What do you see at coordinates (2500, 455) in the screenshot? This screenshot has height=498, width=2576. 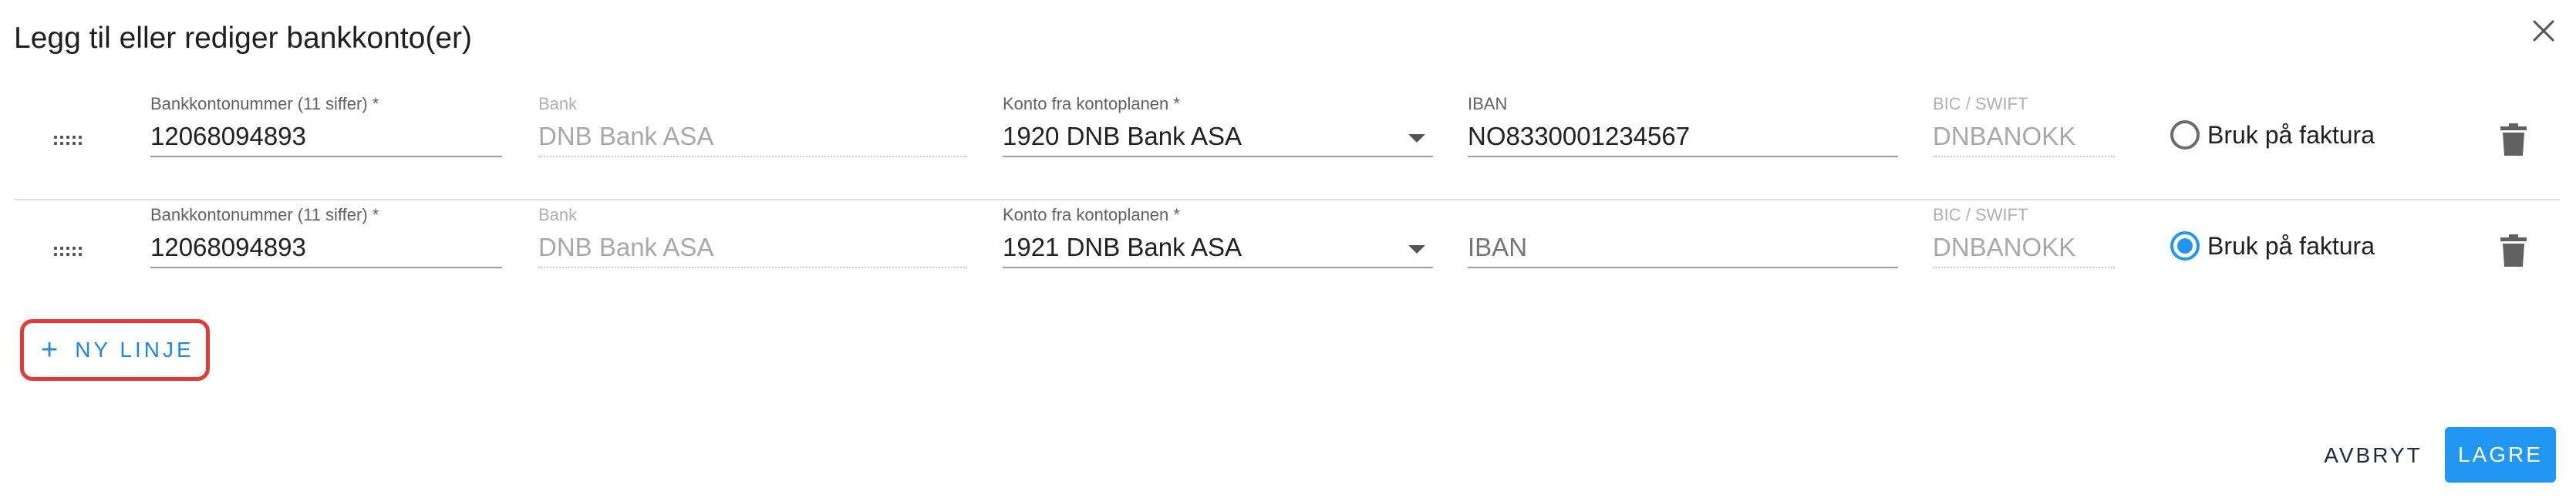 I see `save-button: LAGRE` at bounding box center [2500, 455].